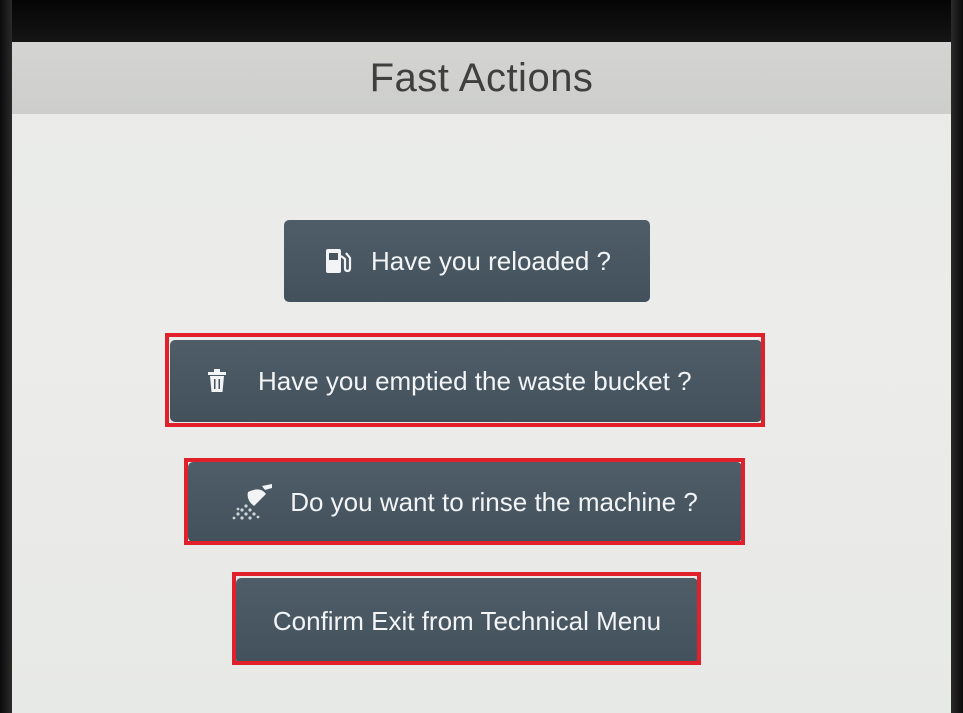 Image resolution: width=963 pixels, height=713 pixels. Describe the element at coordinates (957, 356) in the screenshot. I see `device-bezel-right` at that location.